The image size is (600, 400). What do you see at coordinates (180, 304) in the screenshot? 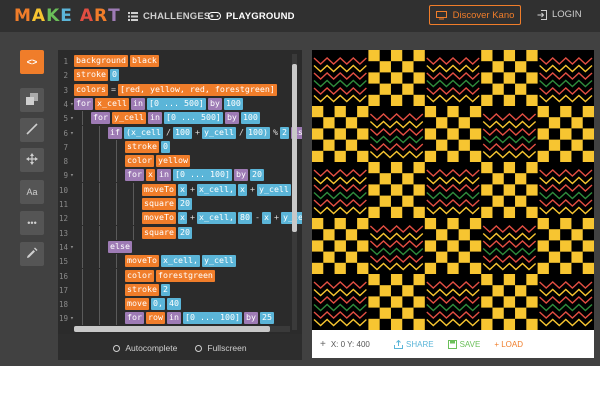
I see `code-line: 18 move 0, 40` at bounding box center [180, 304].